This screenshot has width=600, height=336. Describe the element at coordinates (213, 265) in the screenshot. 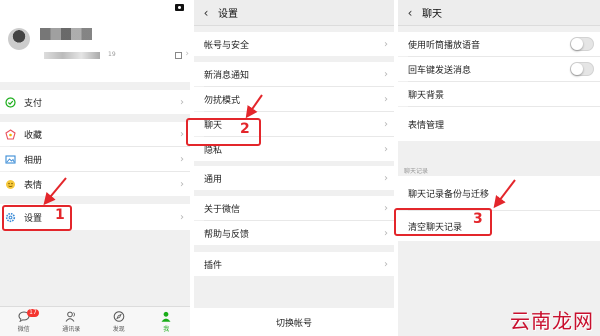

I see `settings-item-label: 插件` at that location.